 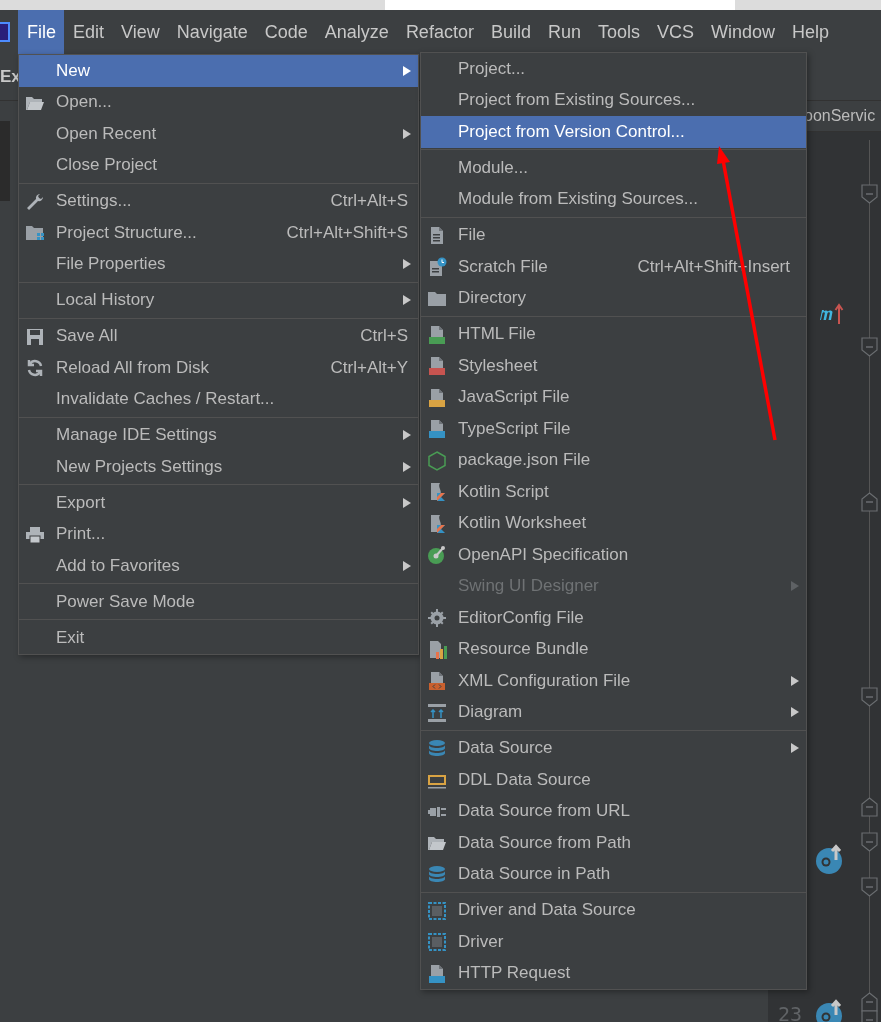 What do you see at coordinates (563, 32) in the screenshot?
I see `menu-bar-item: Run` at bounding box center [563, 32].